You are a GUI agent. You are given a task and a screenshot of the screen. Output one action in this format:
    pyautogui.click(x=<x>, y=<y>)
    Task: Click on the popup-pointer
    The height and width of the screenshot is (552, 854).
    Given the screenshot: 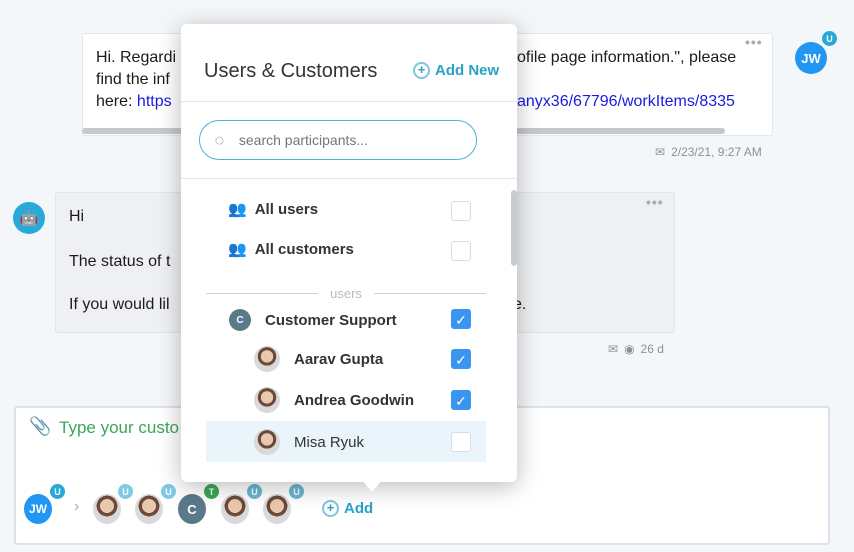 What is the action you would take?
    pyautogui.click(x=372, y=486)
    